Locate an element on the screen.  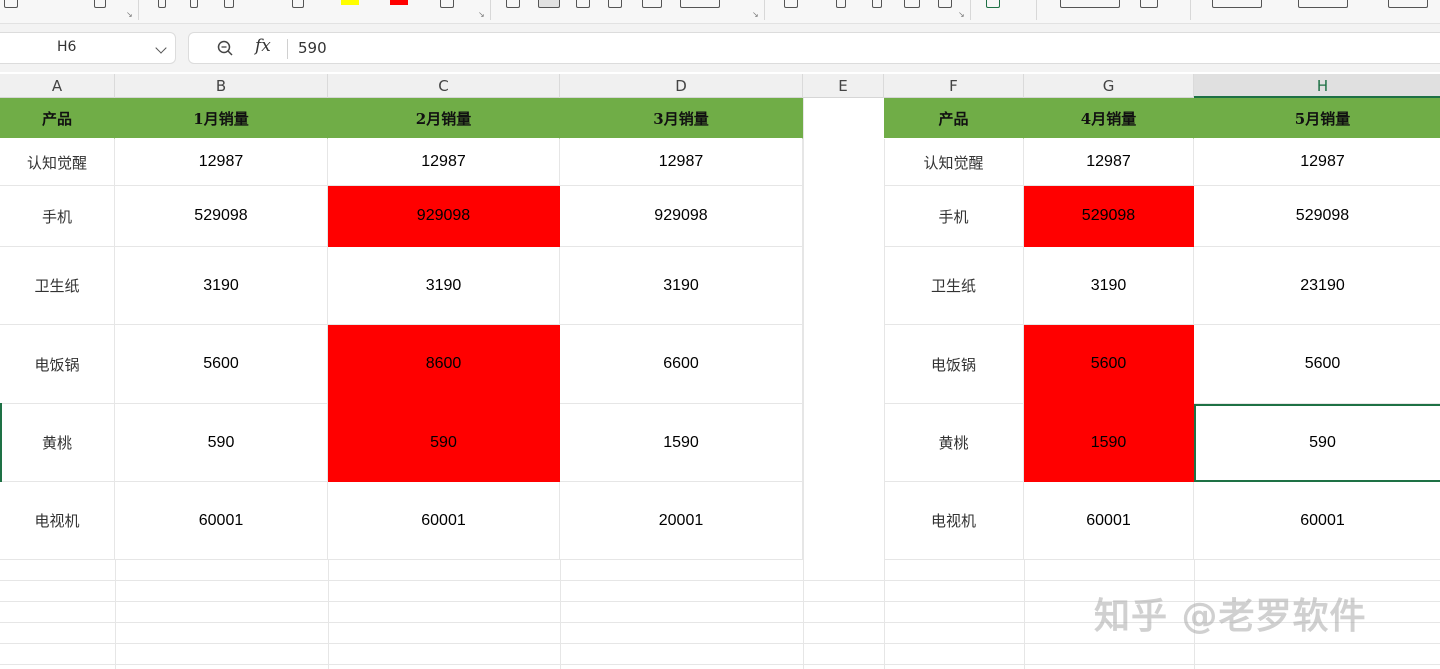
clear-format-icon is located at coordinates (447, 4).